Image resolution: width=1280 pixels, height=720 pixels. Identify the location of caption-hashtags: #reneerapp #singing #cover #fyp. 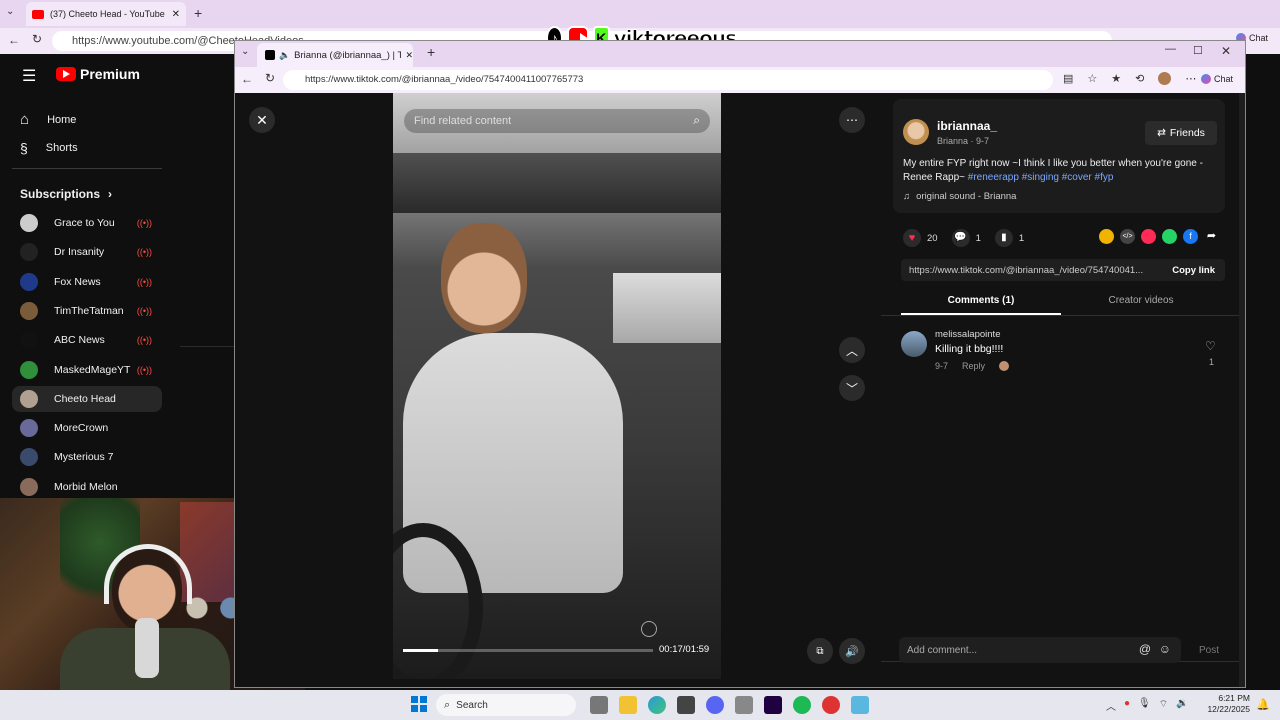
(1041, 177).